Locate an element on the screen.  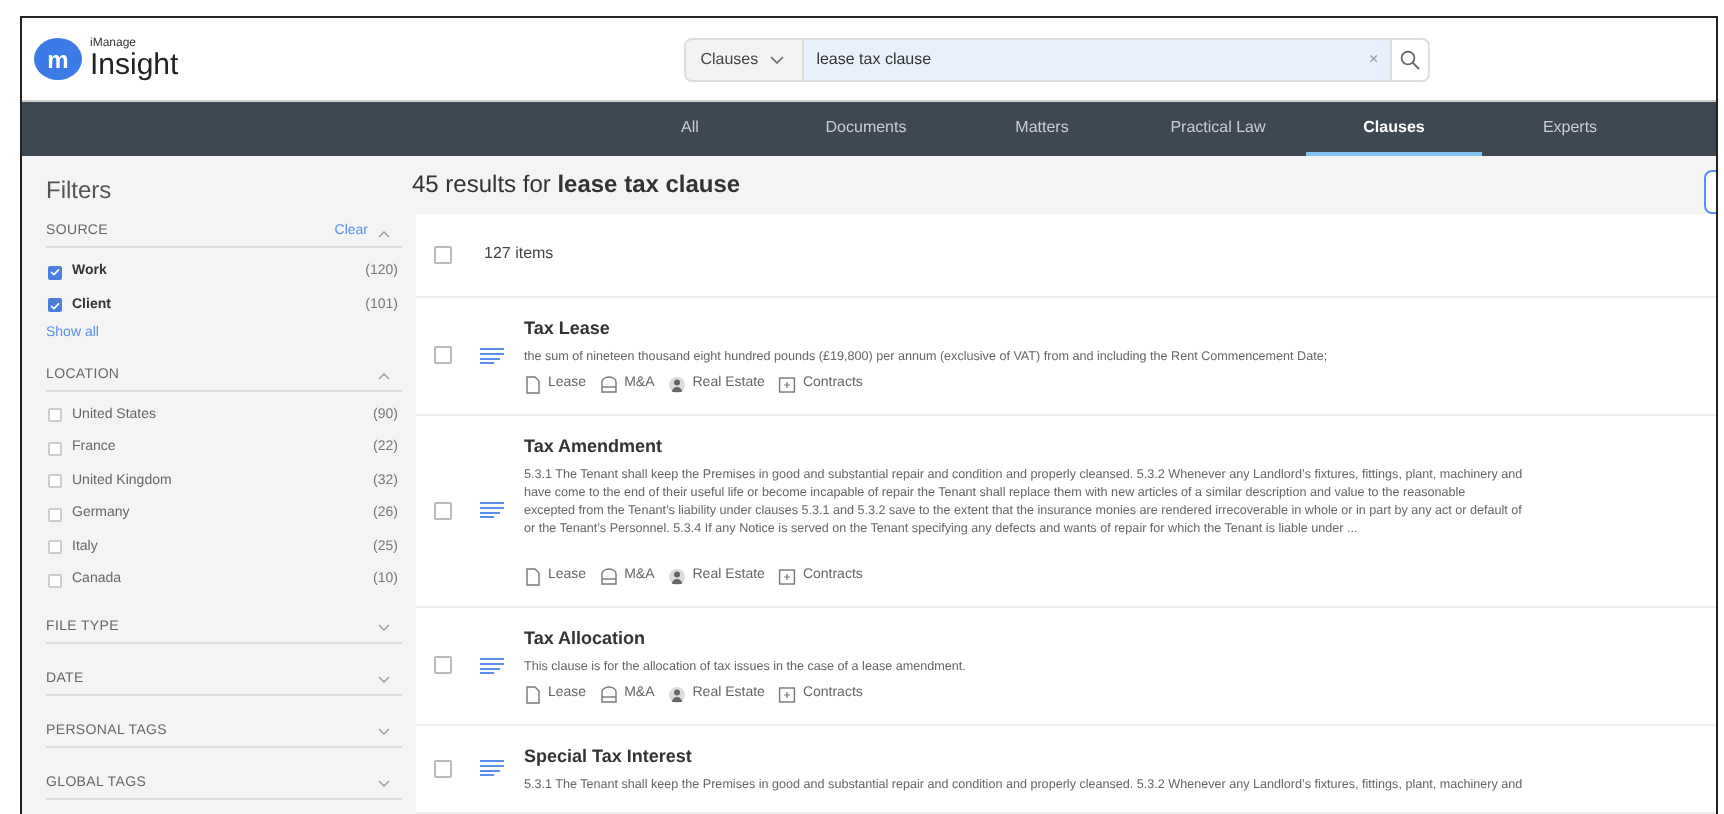
result-title: Tax Lease is located at coordinates (926, 328).